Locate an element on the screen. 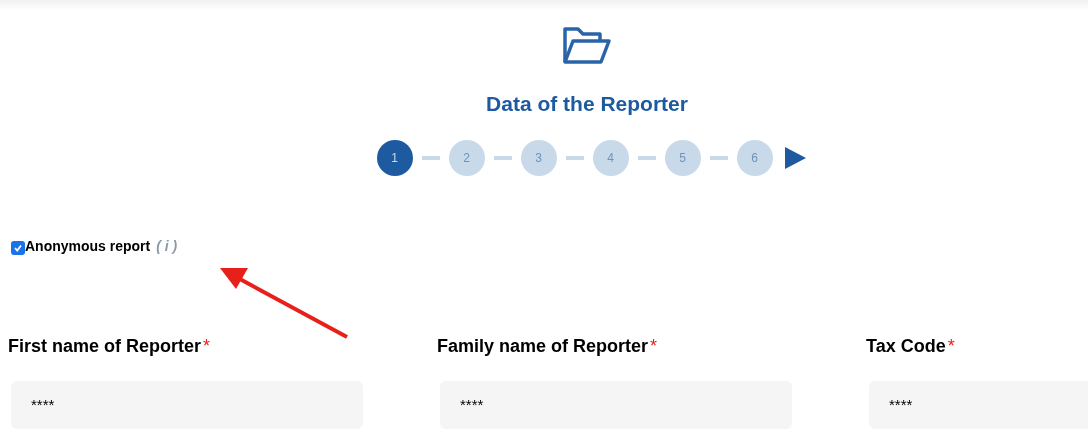 This screenshot has width=1088, height=437. field-label: Family name of Reporter is located at coordinates (543, 346).